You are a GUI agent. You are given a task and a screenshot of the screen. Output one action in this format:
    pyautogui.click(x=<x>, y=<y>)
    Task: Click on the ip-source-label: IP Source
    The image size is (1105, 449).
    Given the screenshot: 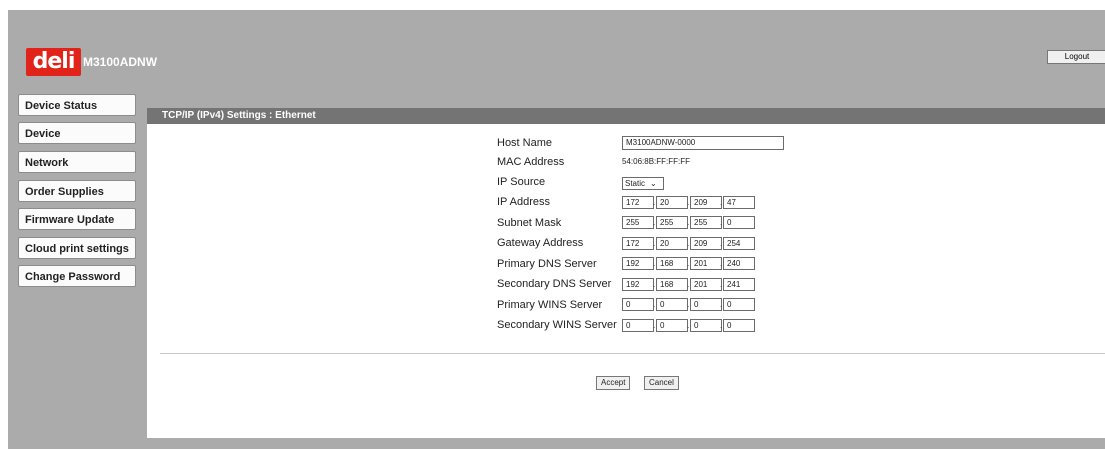 What is the action you would take?
    pyautogui.click(x=521, y=182)
    